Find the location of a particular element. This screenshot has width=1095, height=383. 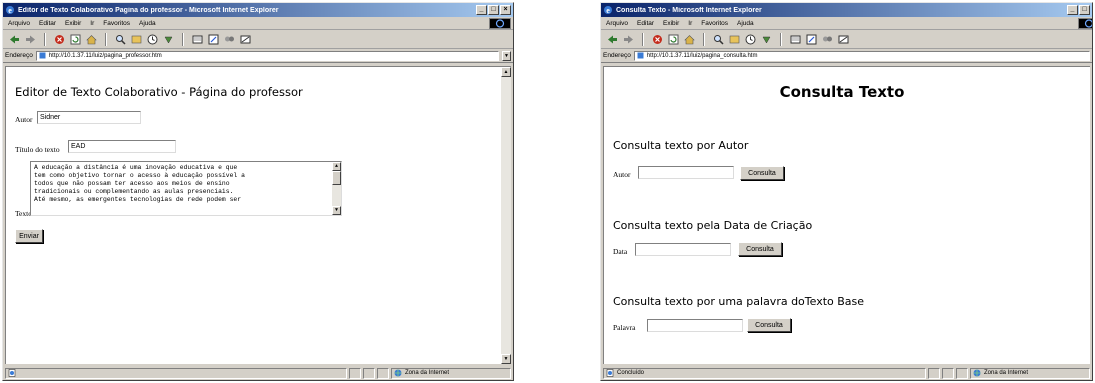

search-date-button: Consulta is located at coordinates (760, 249).